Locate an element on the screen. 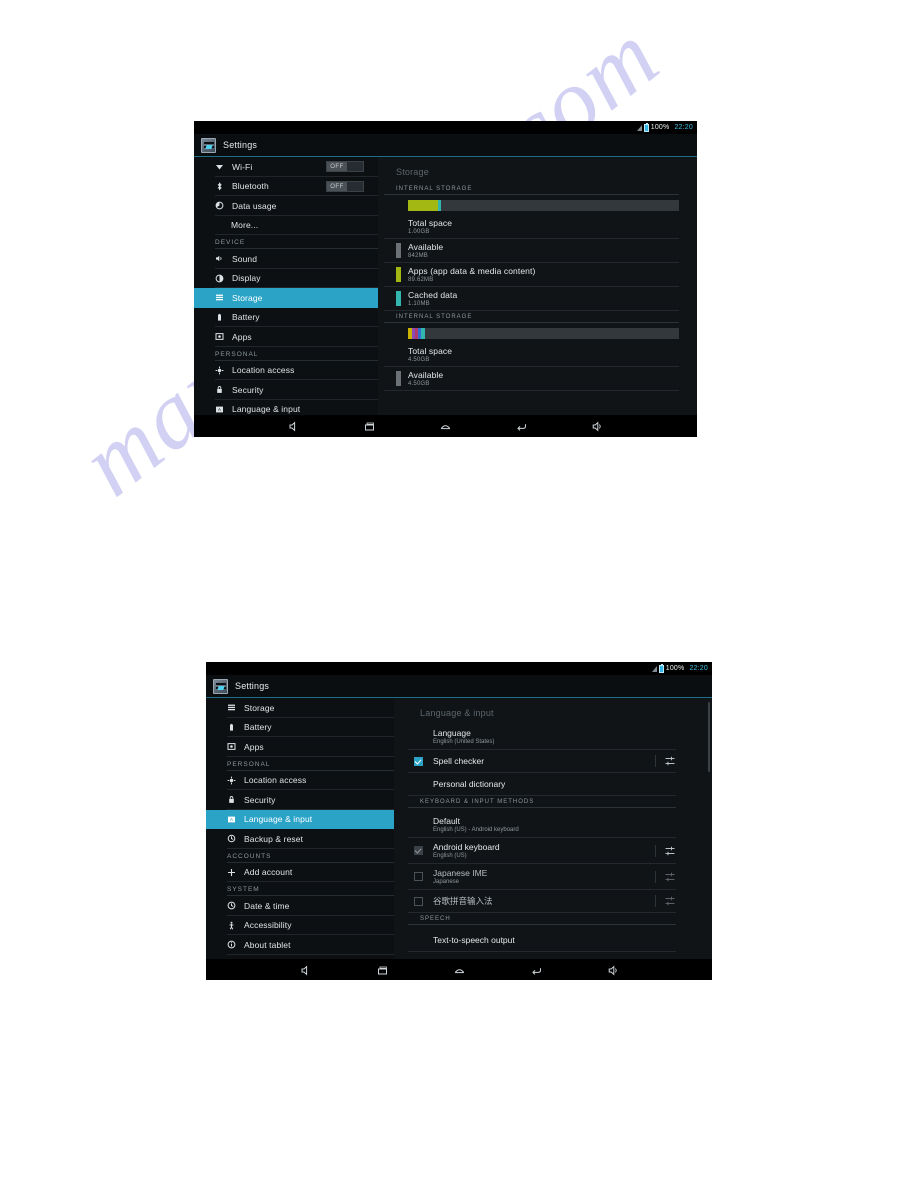 The width and height of the screenshot is (918, 1188). svg-text: A is located at coordinates (231, 819).